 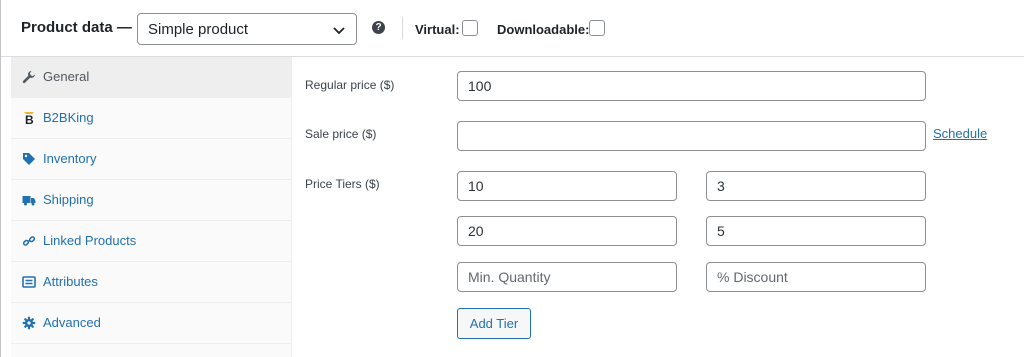 I want to click on tab-linked-products-label: Linked Products, so click(x=90, y=240).